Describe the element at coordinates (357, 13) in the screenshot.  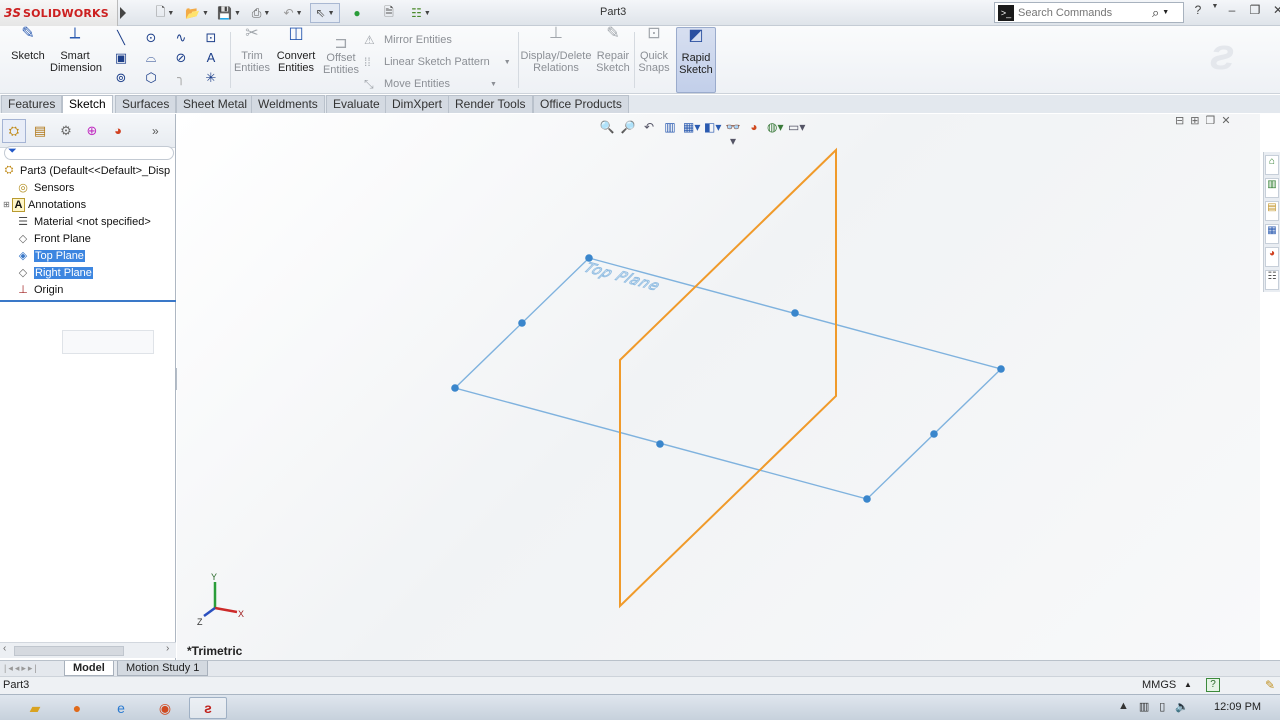
I see `rebuild-button: ●` at that location.